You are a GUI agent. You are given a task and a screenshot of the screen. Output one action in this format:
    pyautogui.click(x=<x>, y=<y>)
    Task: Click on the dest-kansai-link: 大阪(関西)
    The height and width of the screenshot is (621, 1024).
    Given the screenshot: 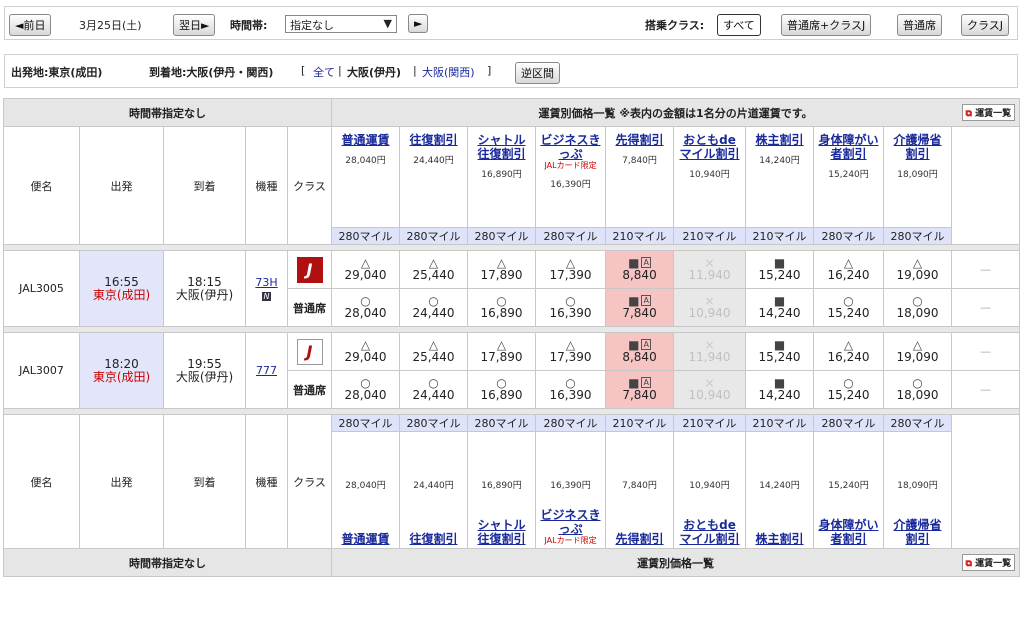 What is the action you would take?
    pyautogui.click(x=448, y=72)
    